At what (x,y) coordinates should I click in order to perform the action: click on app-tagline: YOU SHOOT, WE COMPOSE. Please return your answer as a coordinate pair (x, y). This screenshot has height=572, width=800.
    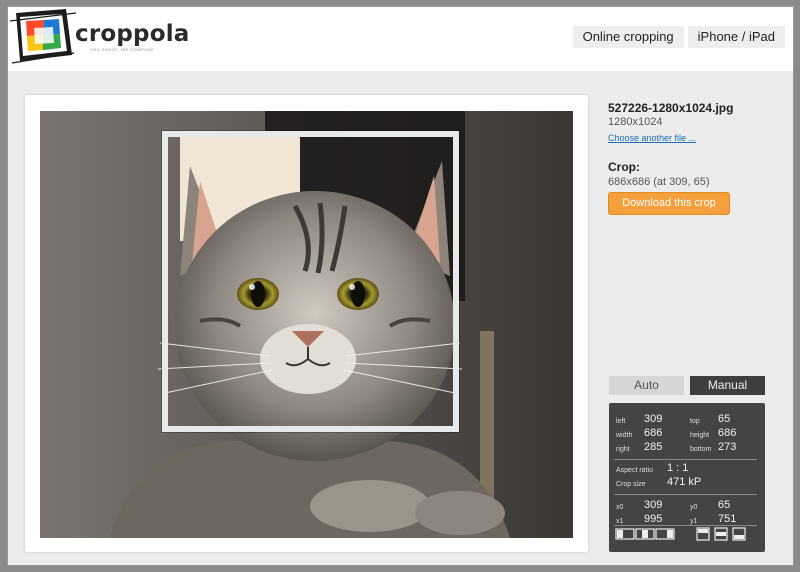
    Looking at the image, I should click on (122, 49).